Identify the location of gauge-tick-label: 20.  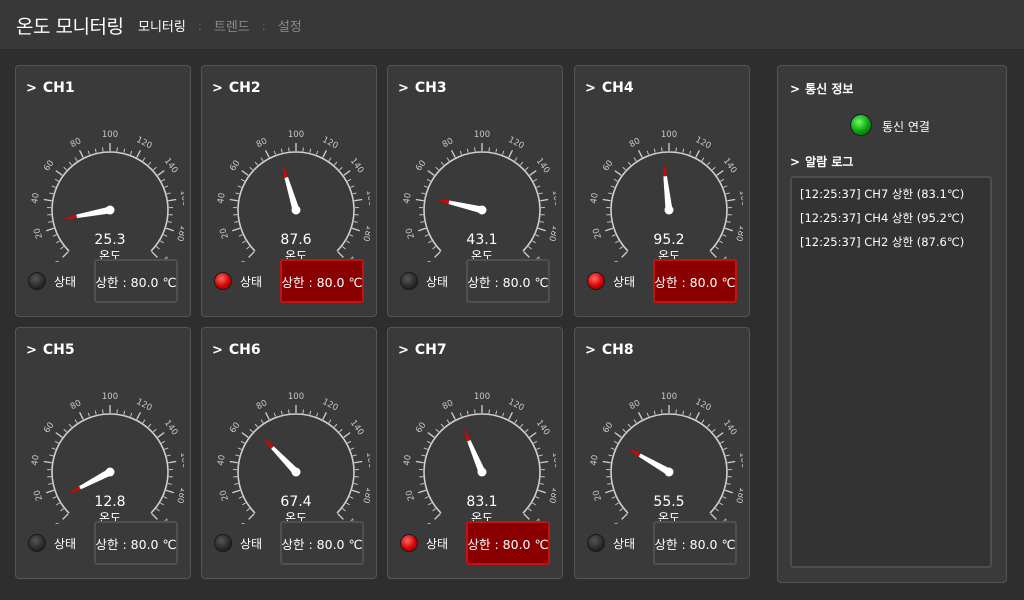
(224, 495).